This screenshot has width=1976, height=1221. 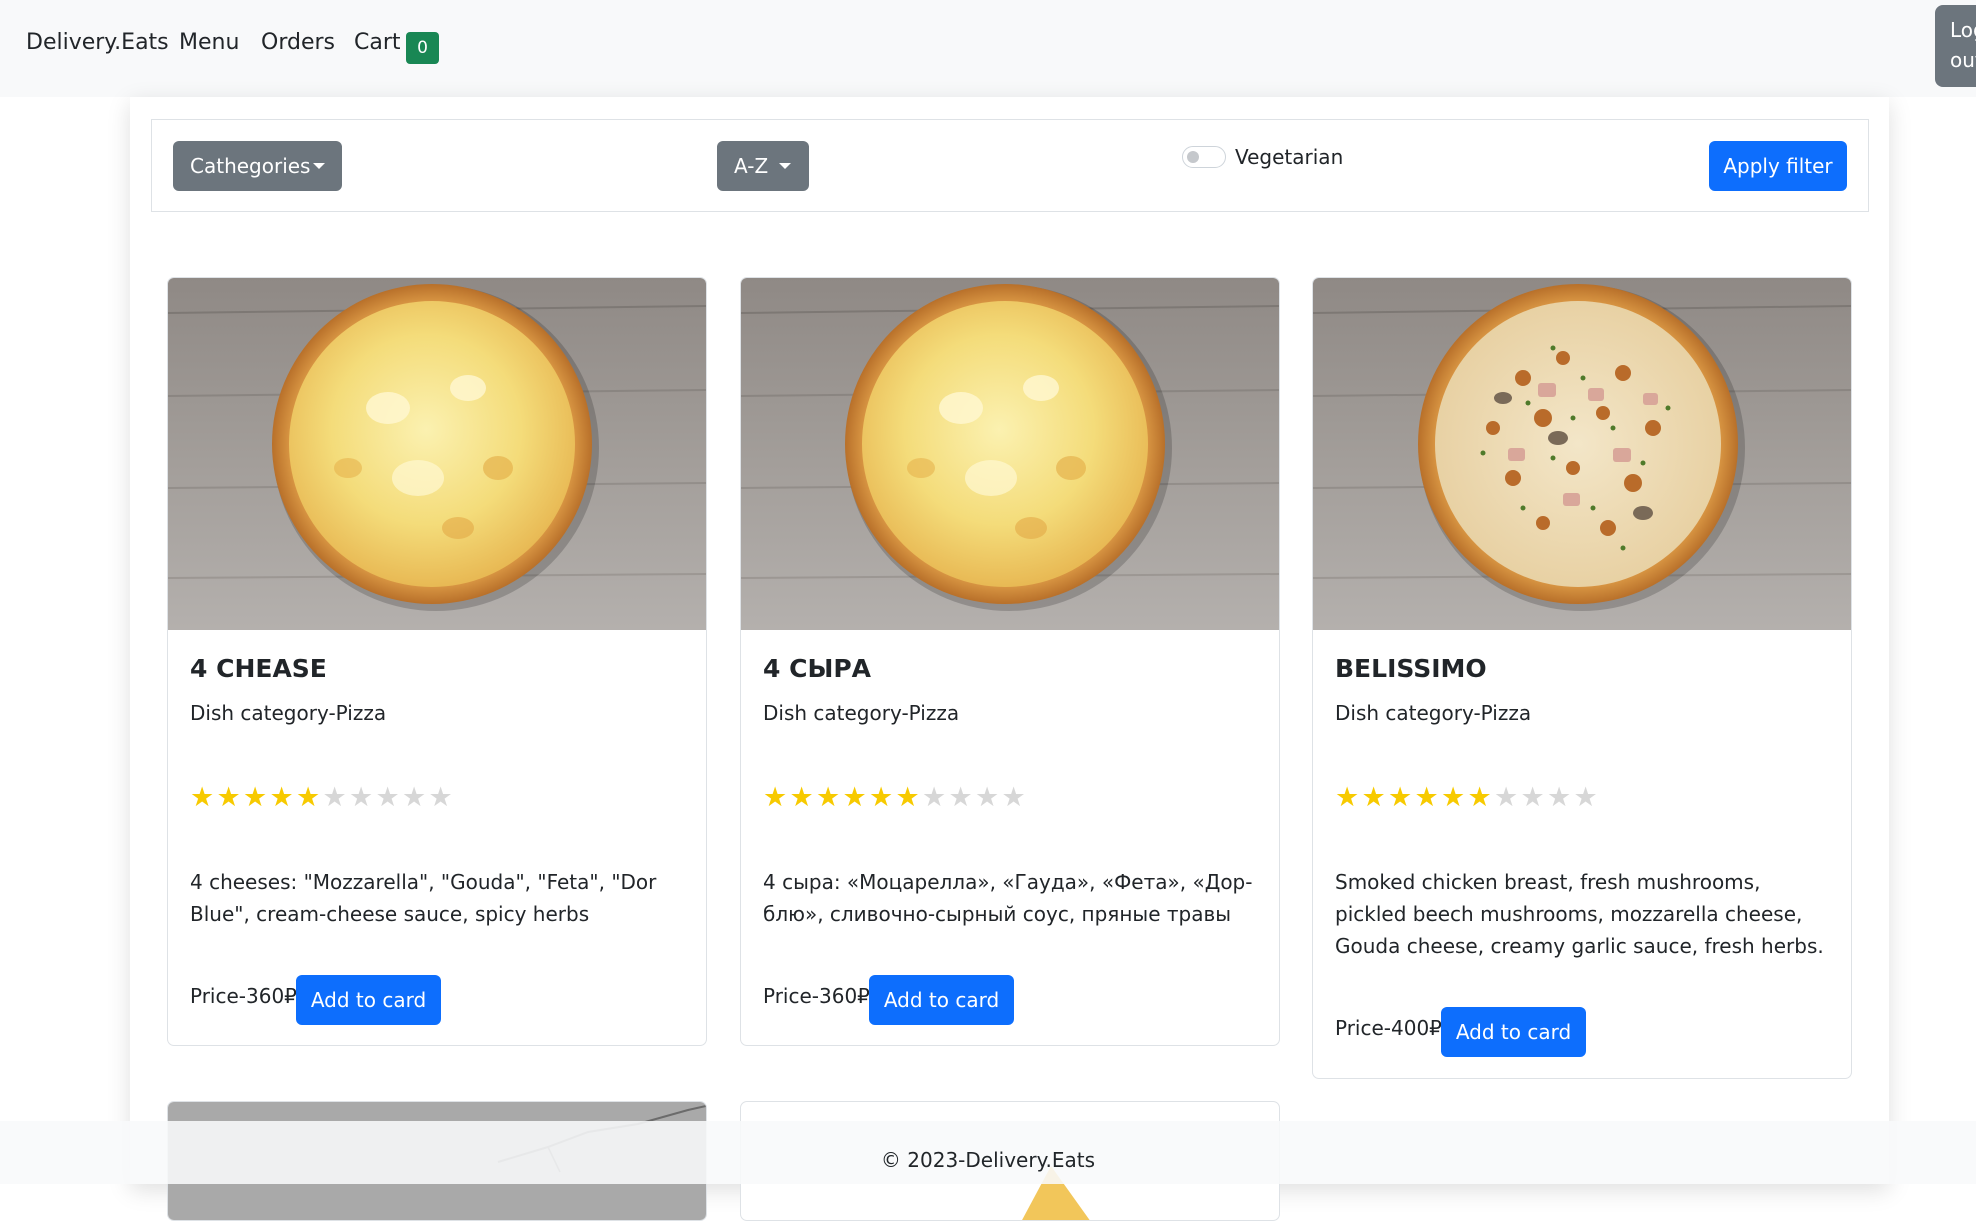 What do you see at coordinates (1193, 157) in the screenshot?
I see `toggle-knob` at bounding box center [1193, 157].